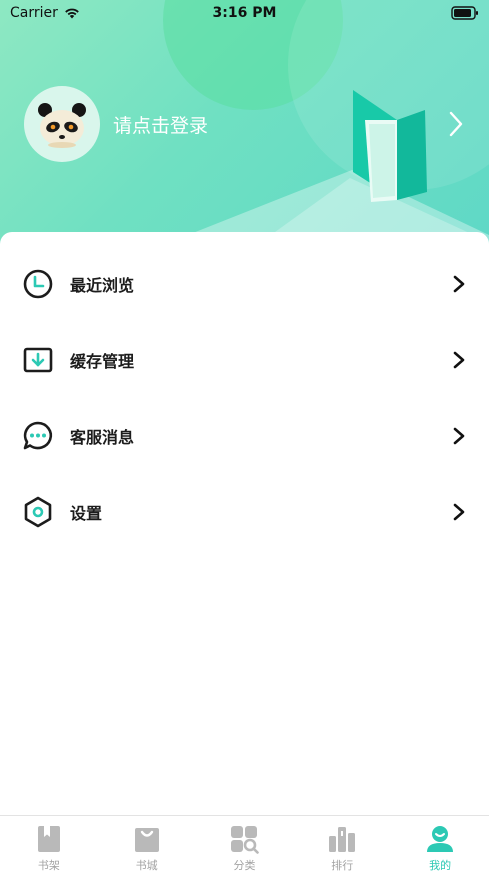  I want to click on status-time: 3:16 PM, so click(244, 13).